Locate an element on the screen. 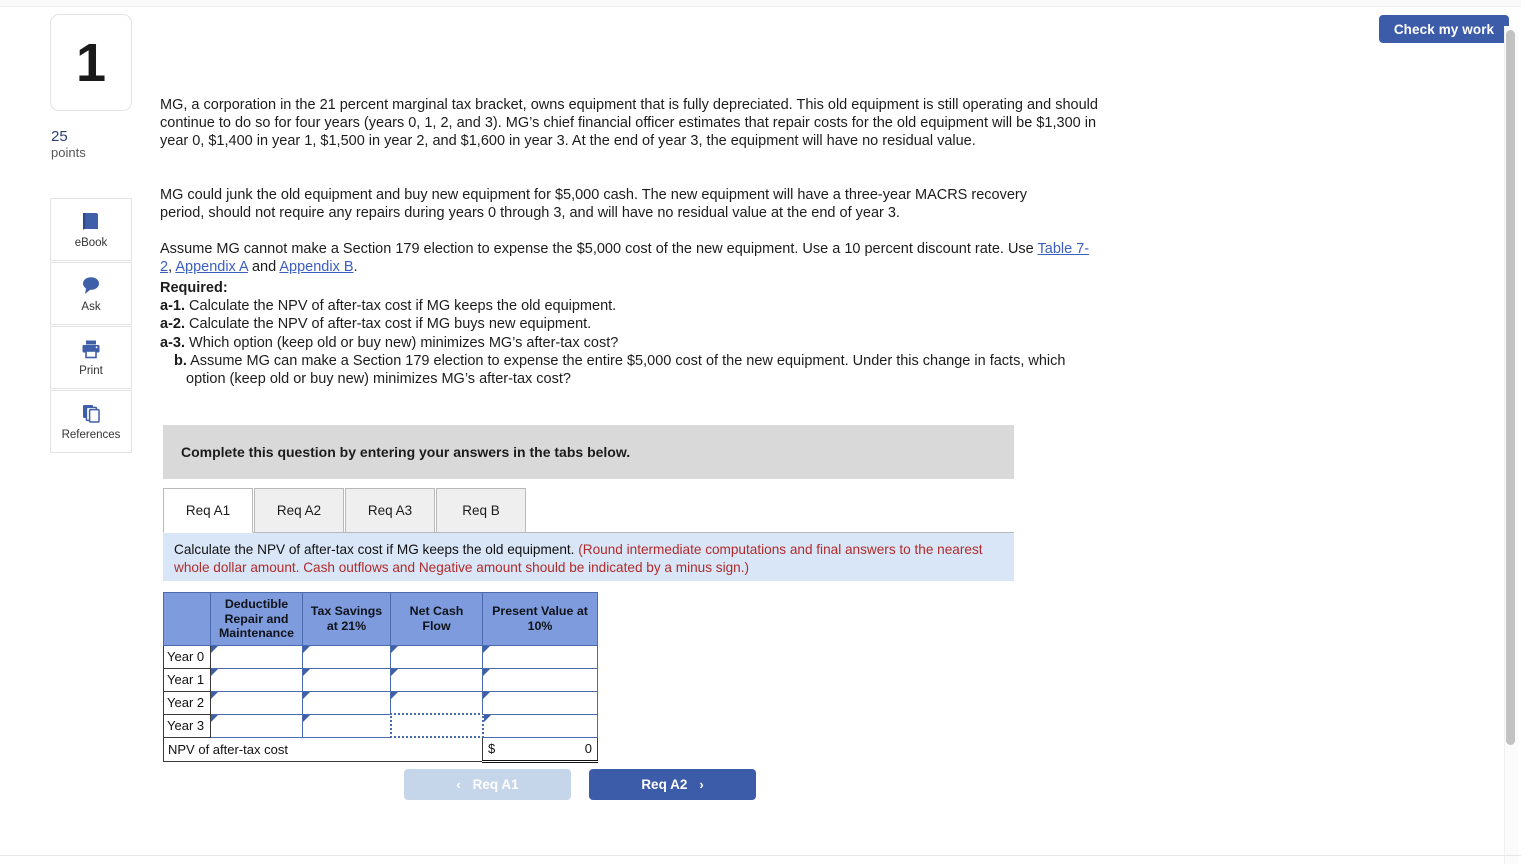  cell-year0-present-value is located at coordinates (540, 656).